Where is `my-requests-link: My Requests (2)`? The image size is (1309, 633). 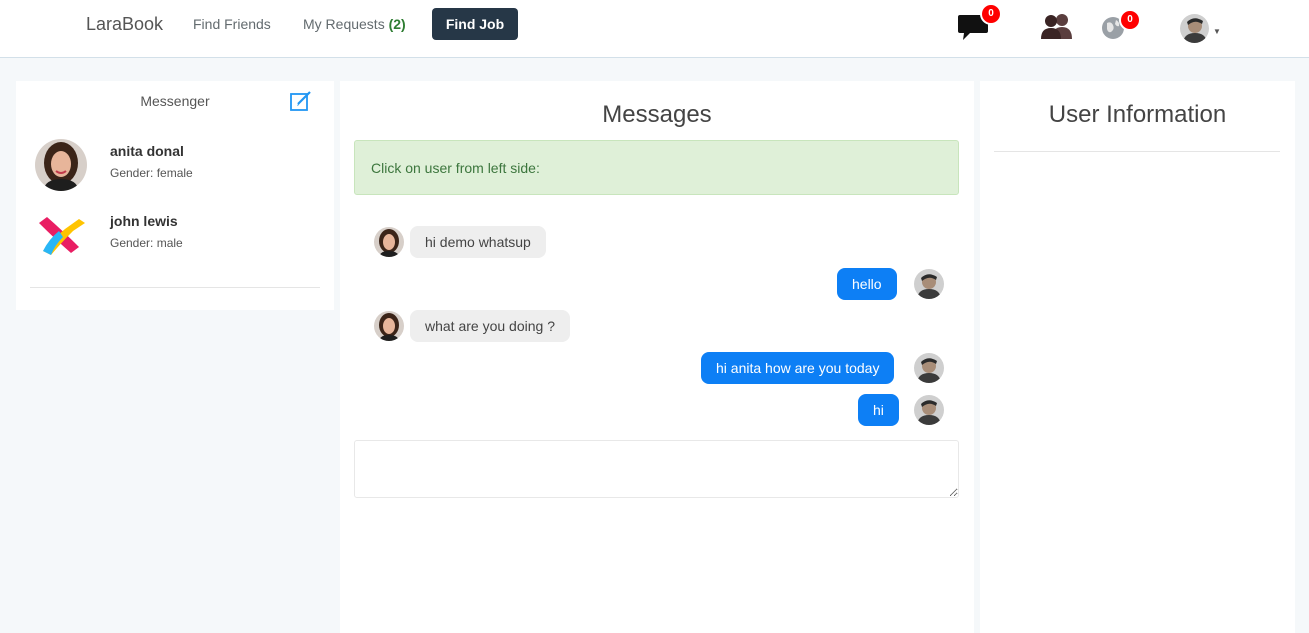 my-requests-link: My Requests (2) is located at coordinates (354, 24).